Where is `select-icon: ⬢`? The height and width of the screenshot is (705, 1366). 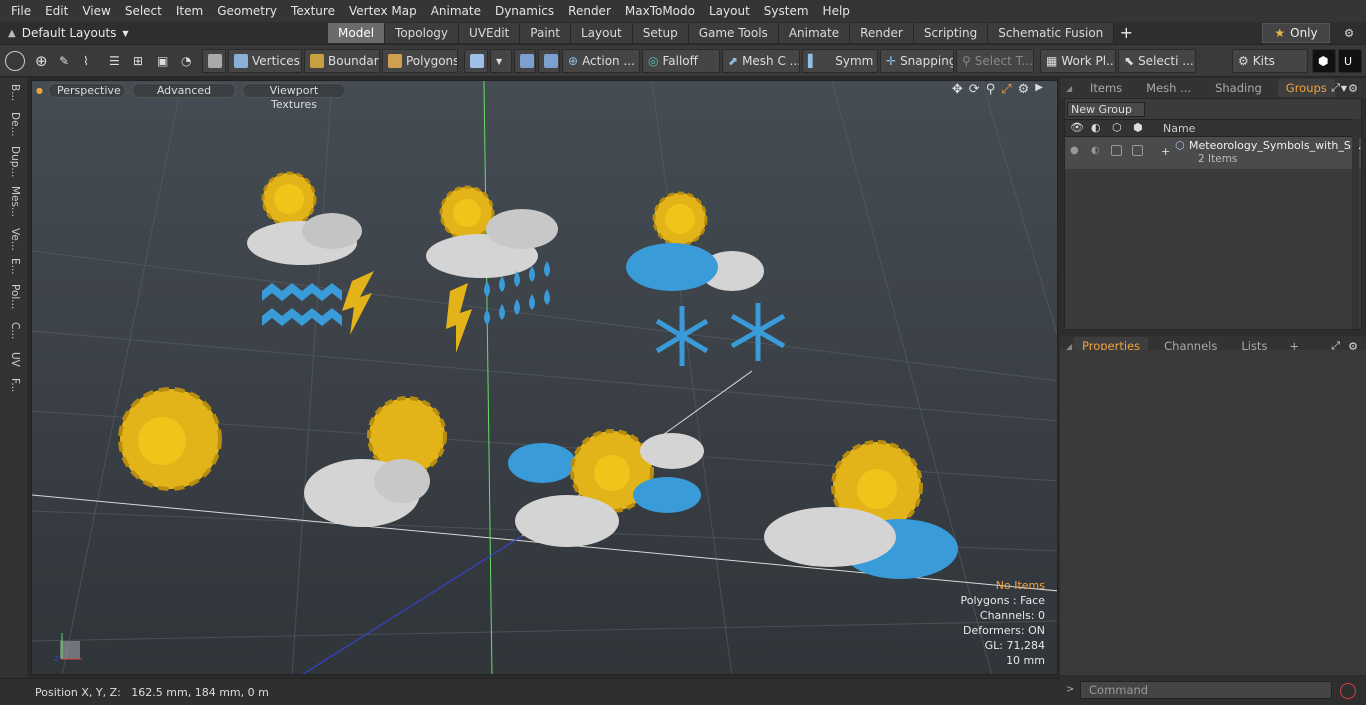
select-icon: ⬢ is located at coordinates (1138, 127).